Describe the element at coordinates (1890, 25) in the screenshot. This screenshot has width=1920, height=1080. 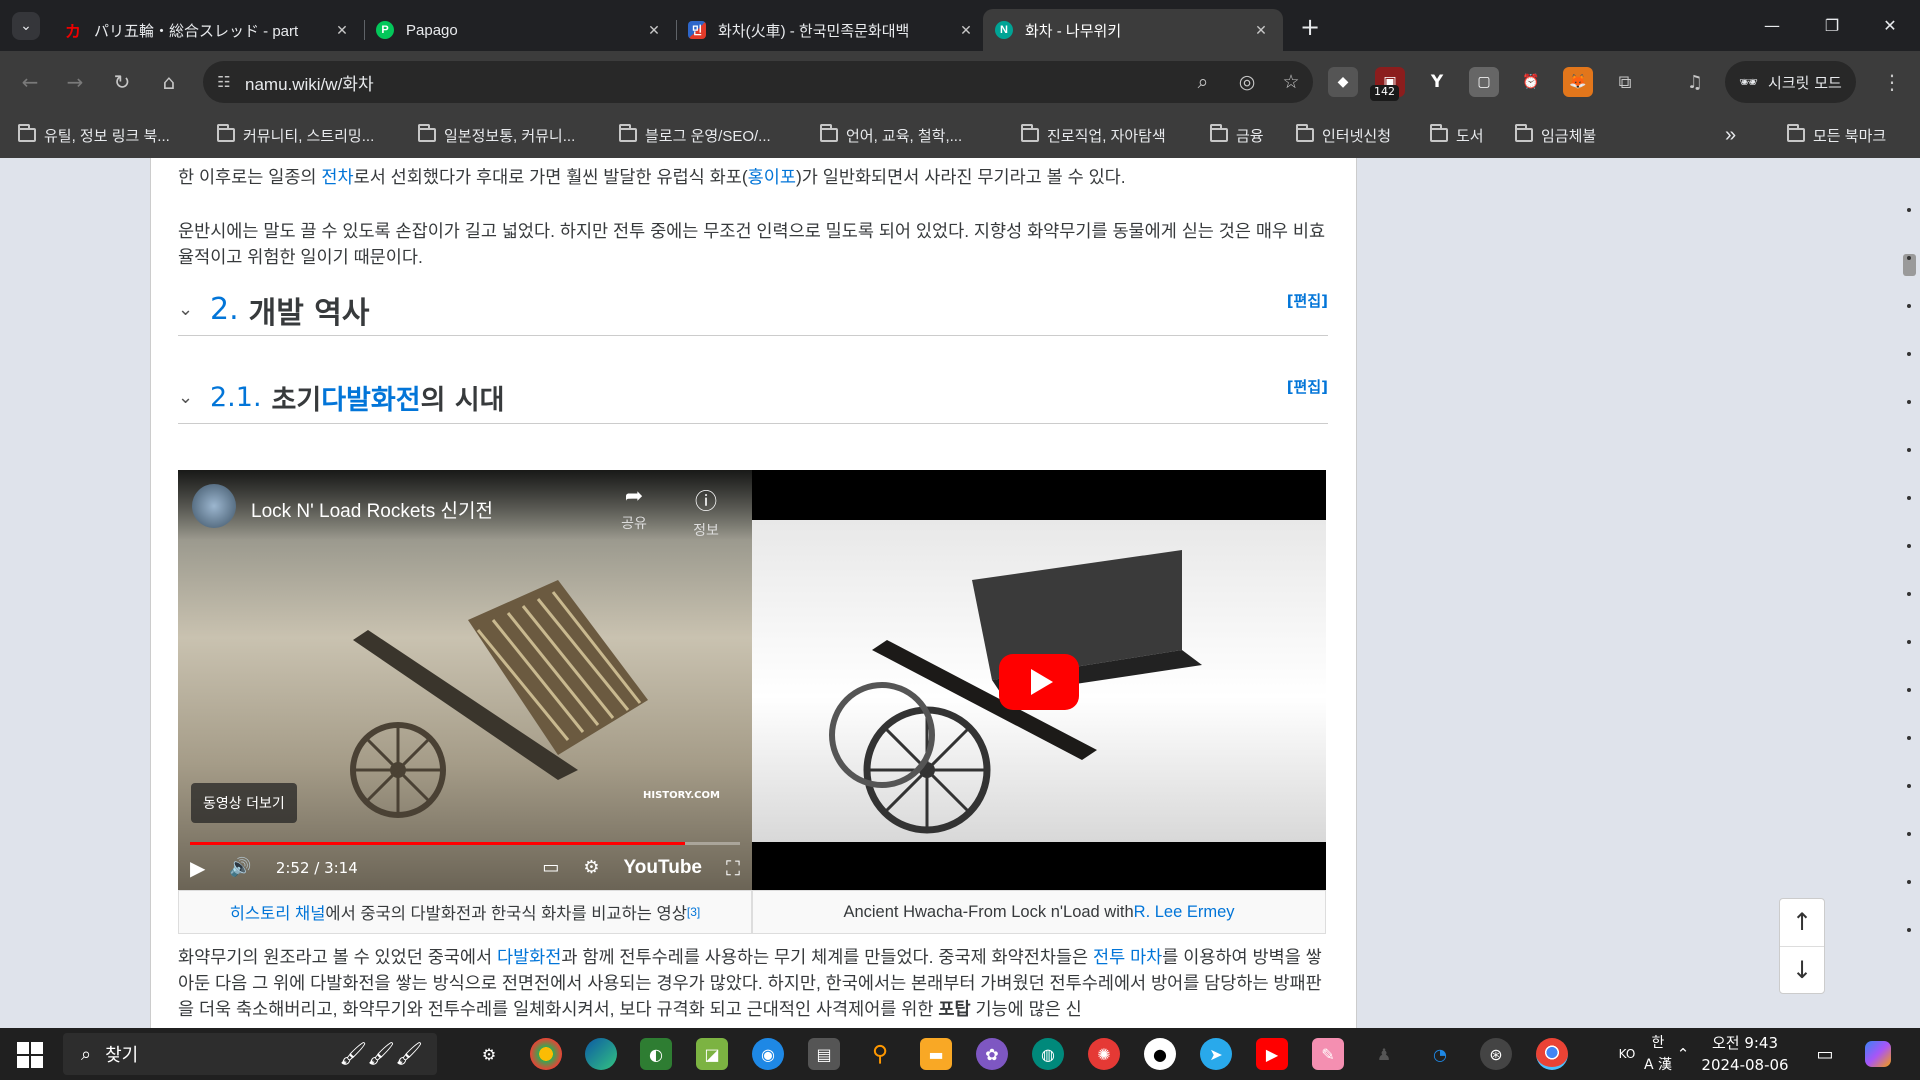
I see `window-close-button: ✕` at that location.